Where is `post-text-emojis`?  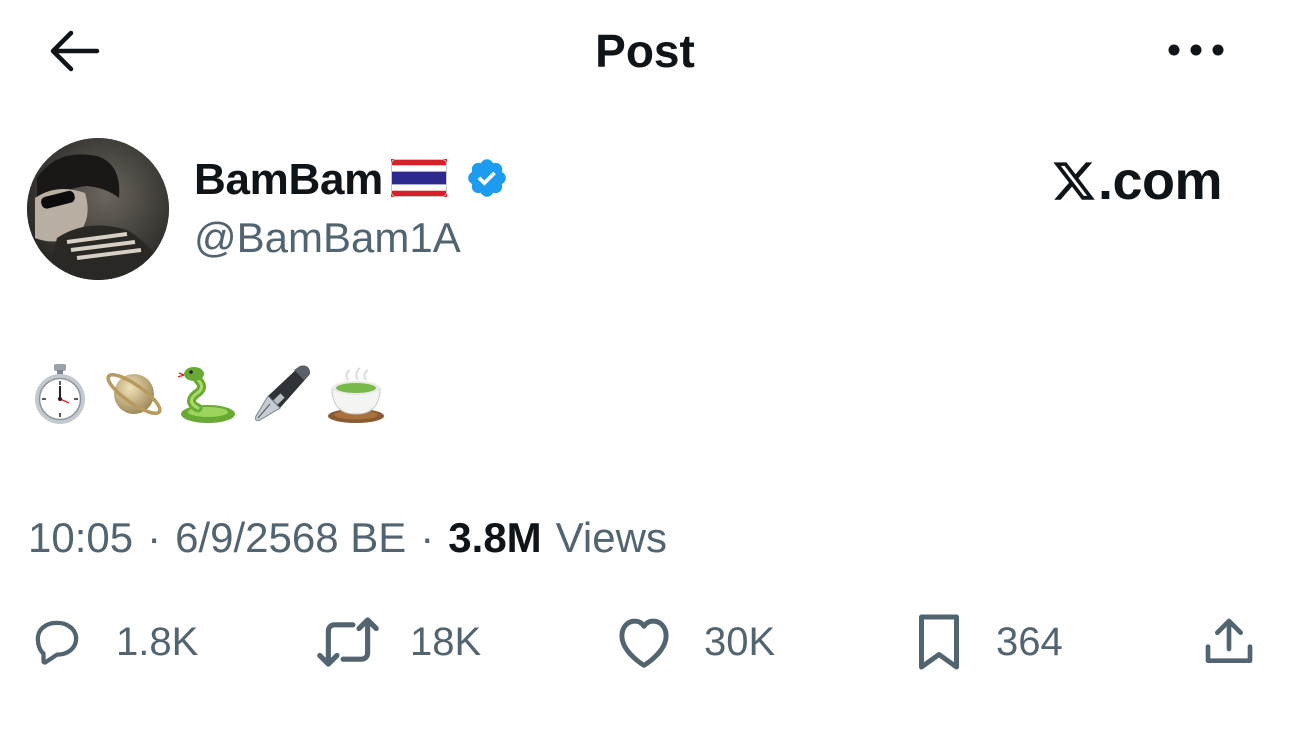
post-text-emojis is located at coordinates (208, 394).